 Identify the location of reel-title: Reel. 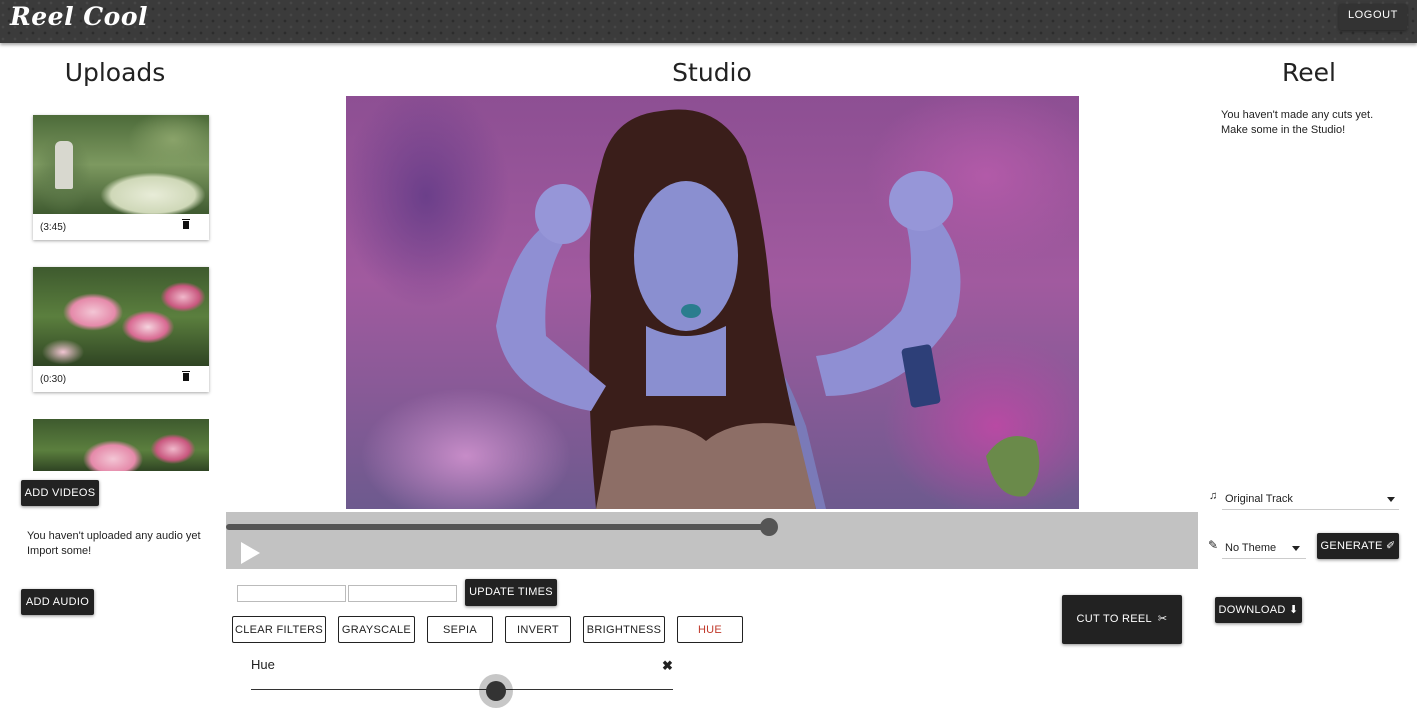
(1309, 72).